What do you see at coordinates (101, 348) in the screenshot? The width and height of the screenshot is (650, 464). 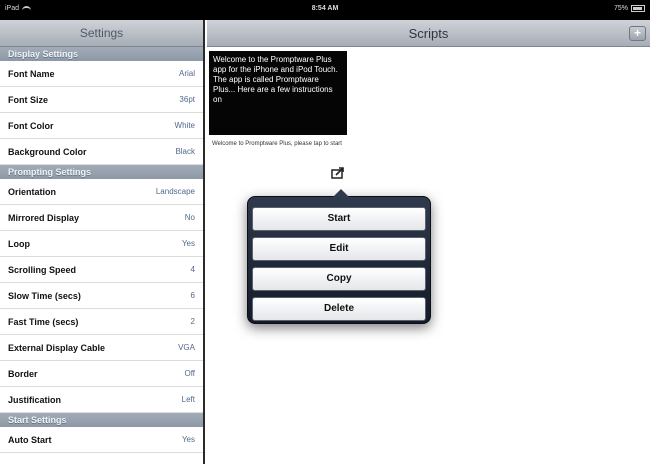 I see `setting-row-external-display-cable: External Display Cable VGA` at bounding box center [101, 348].